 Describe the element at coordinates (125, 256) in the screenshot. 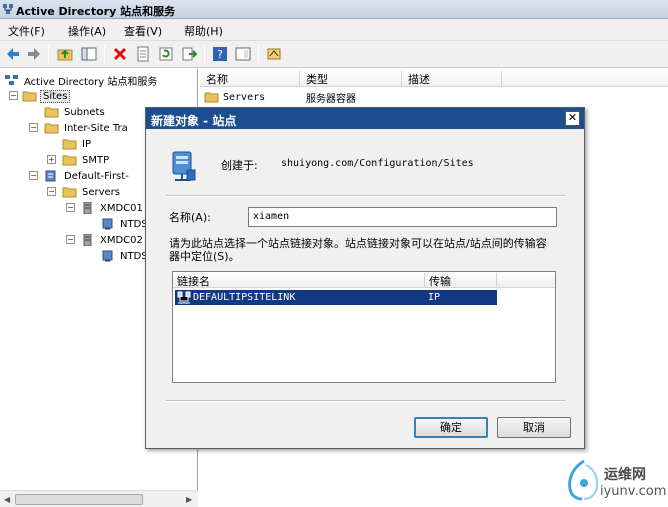

I see `tree-item-ntds-settings-2: NTDS` at that location.